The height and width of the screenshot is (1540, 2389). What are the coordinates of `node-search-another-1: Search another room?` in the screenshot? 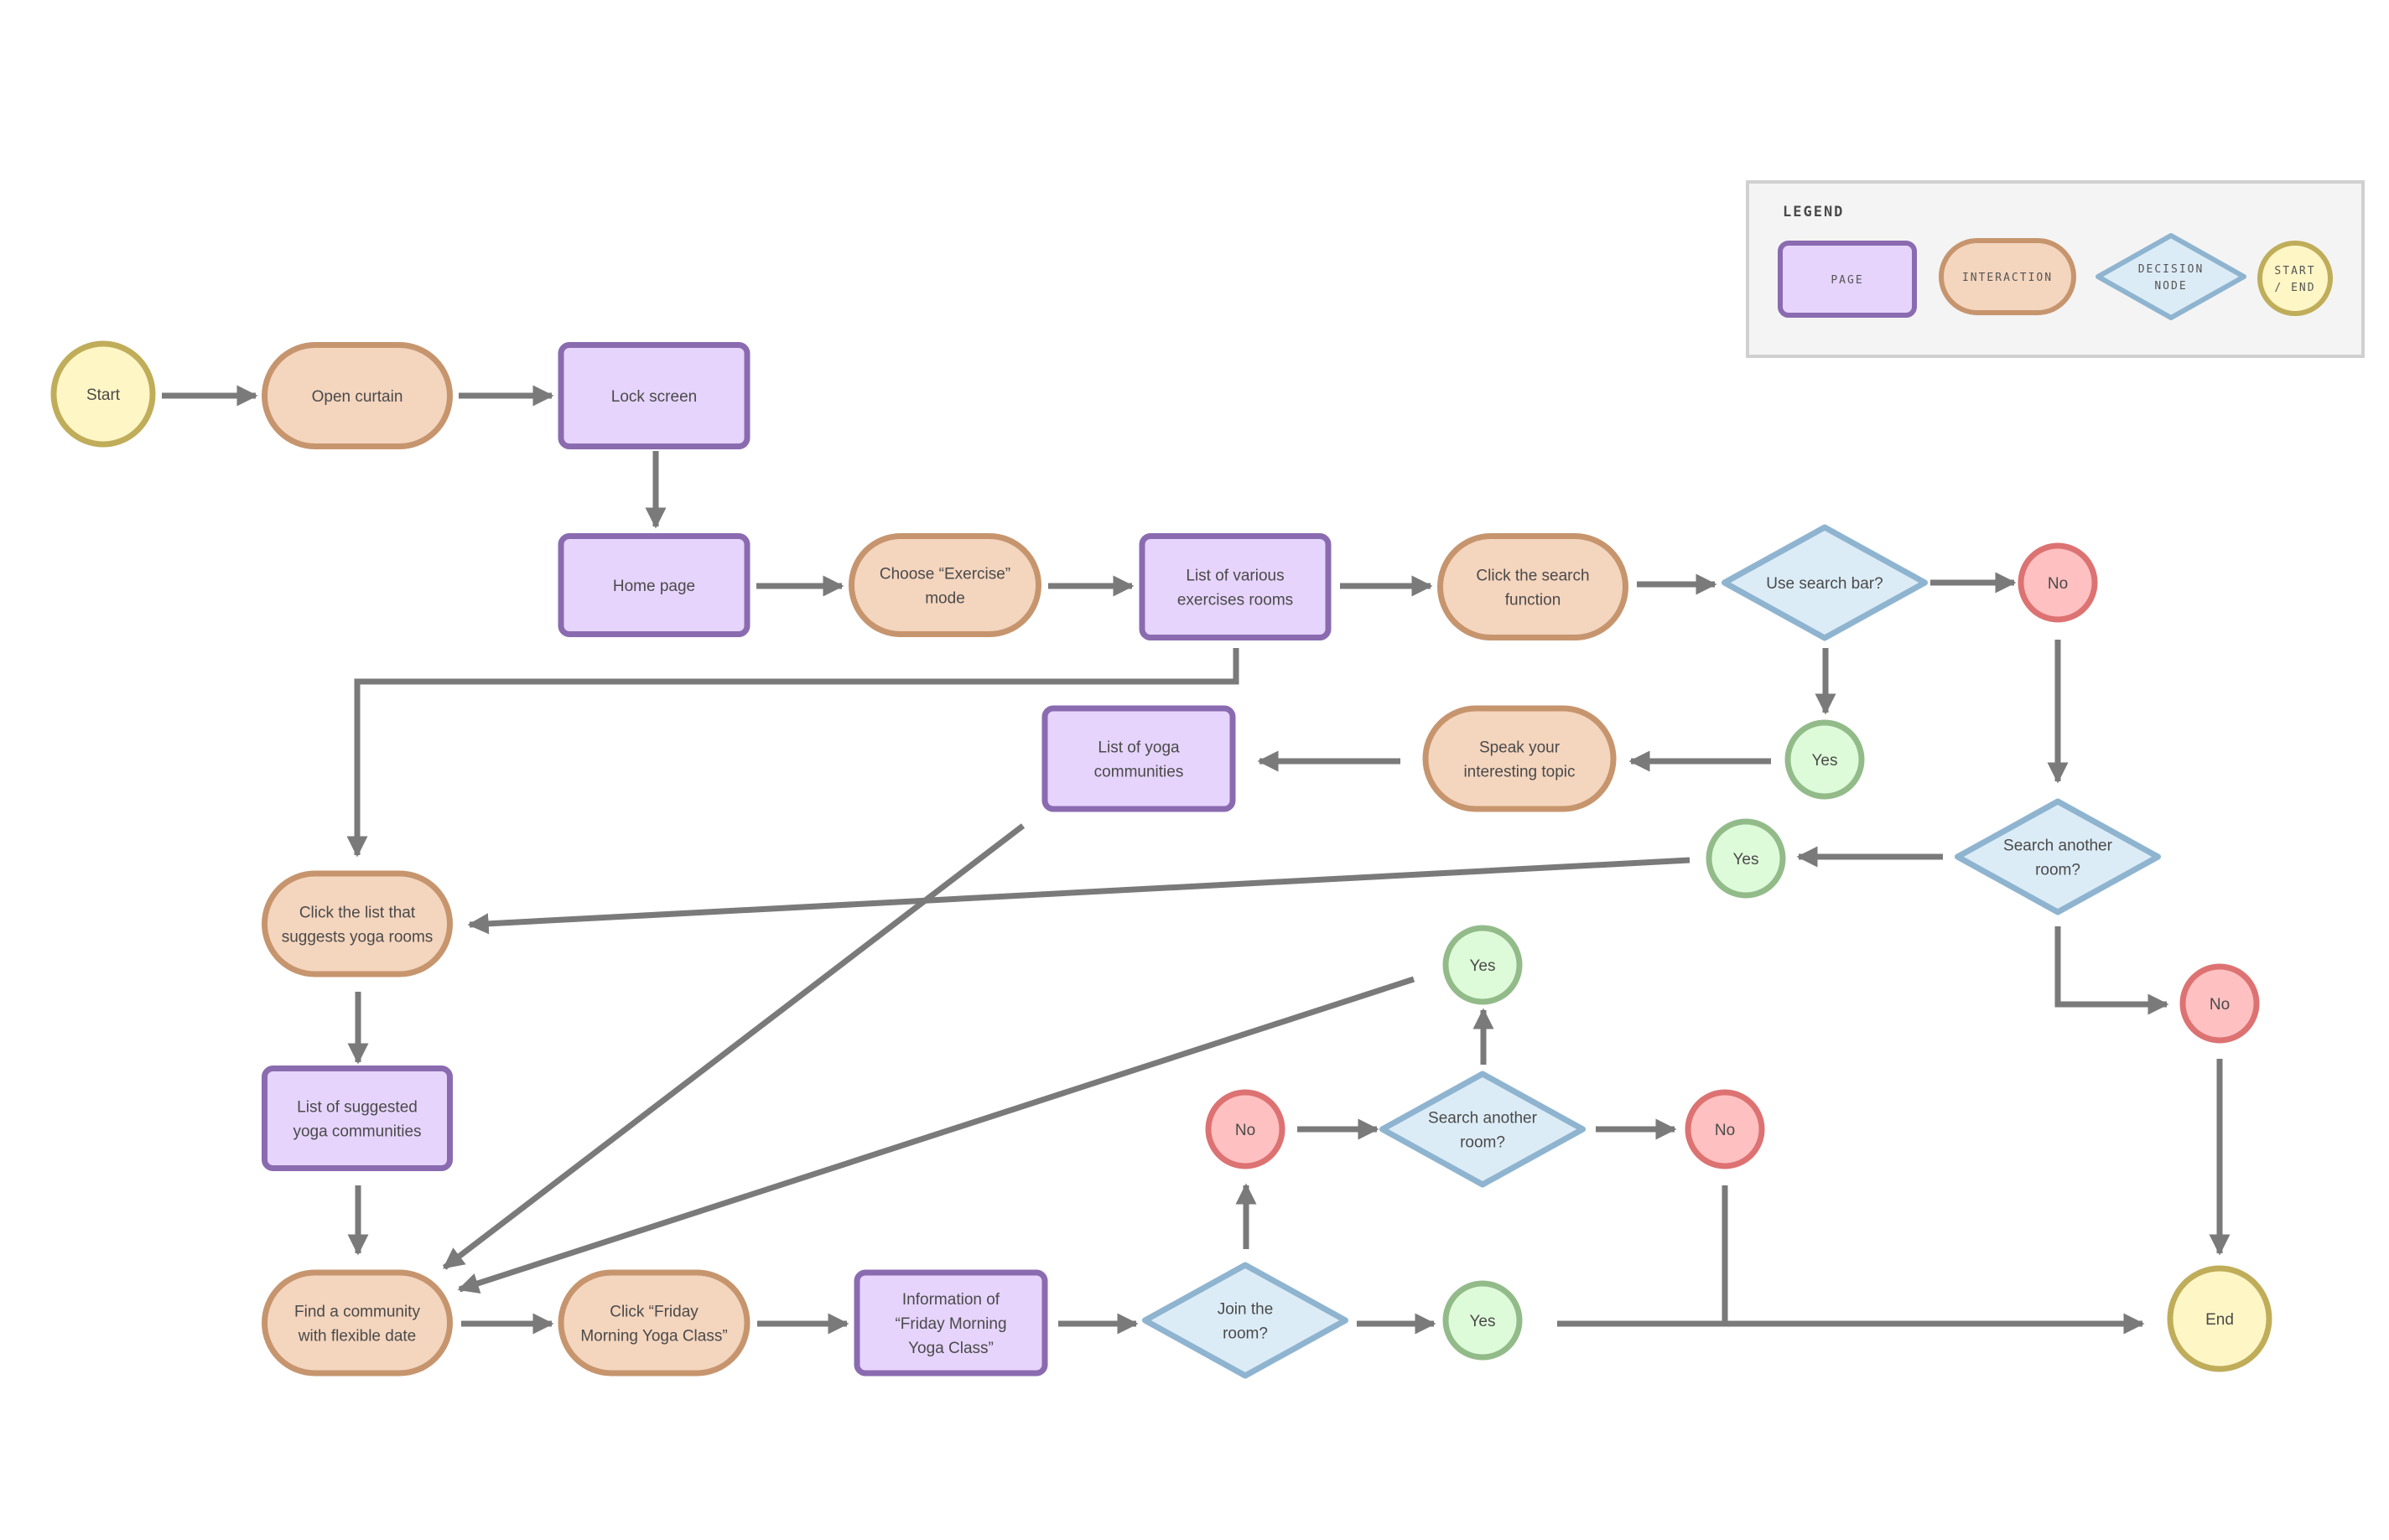 It's located at (2058, 856).